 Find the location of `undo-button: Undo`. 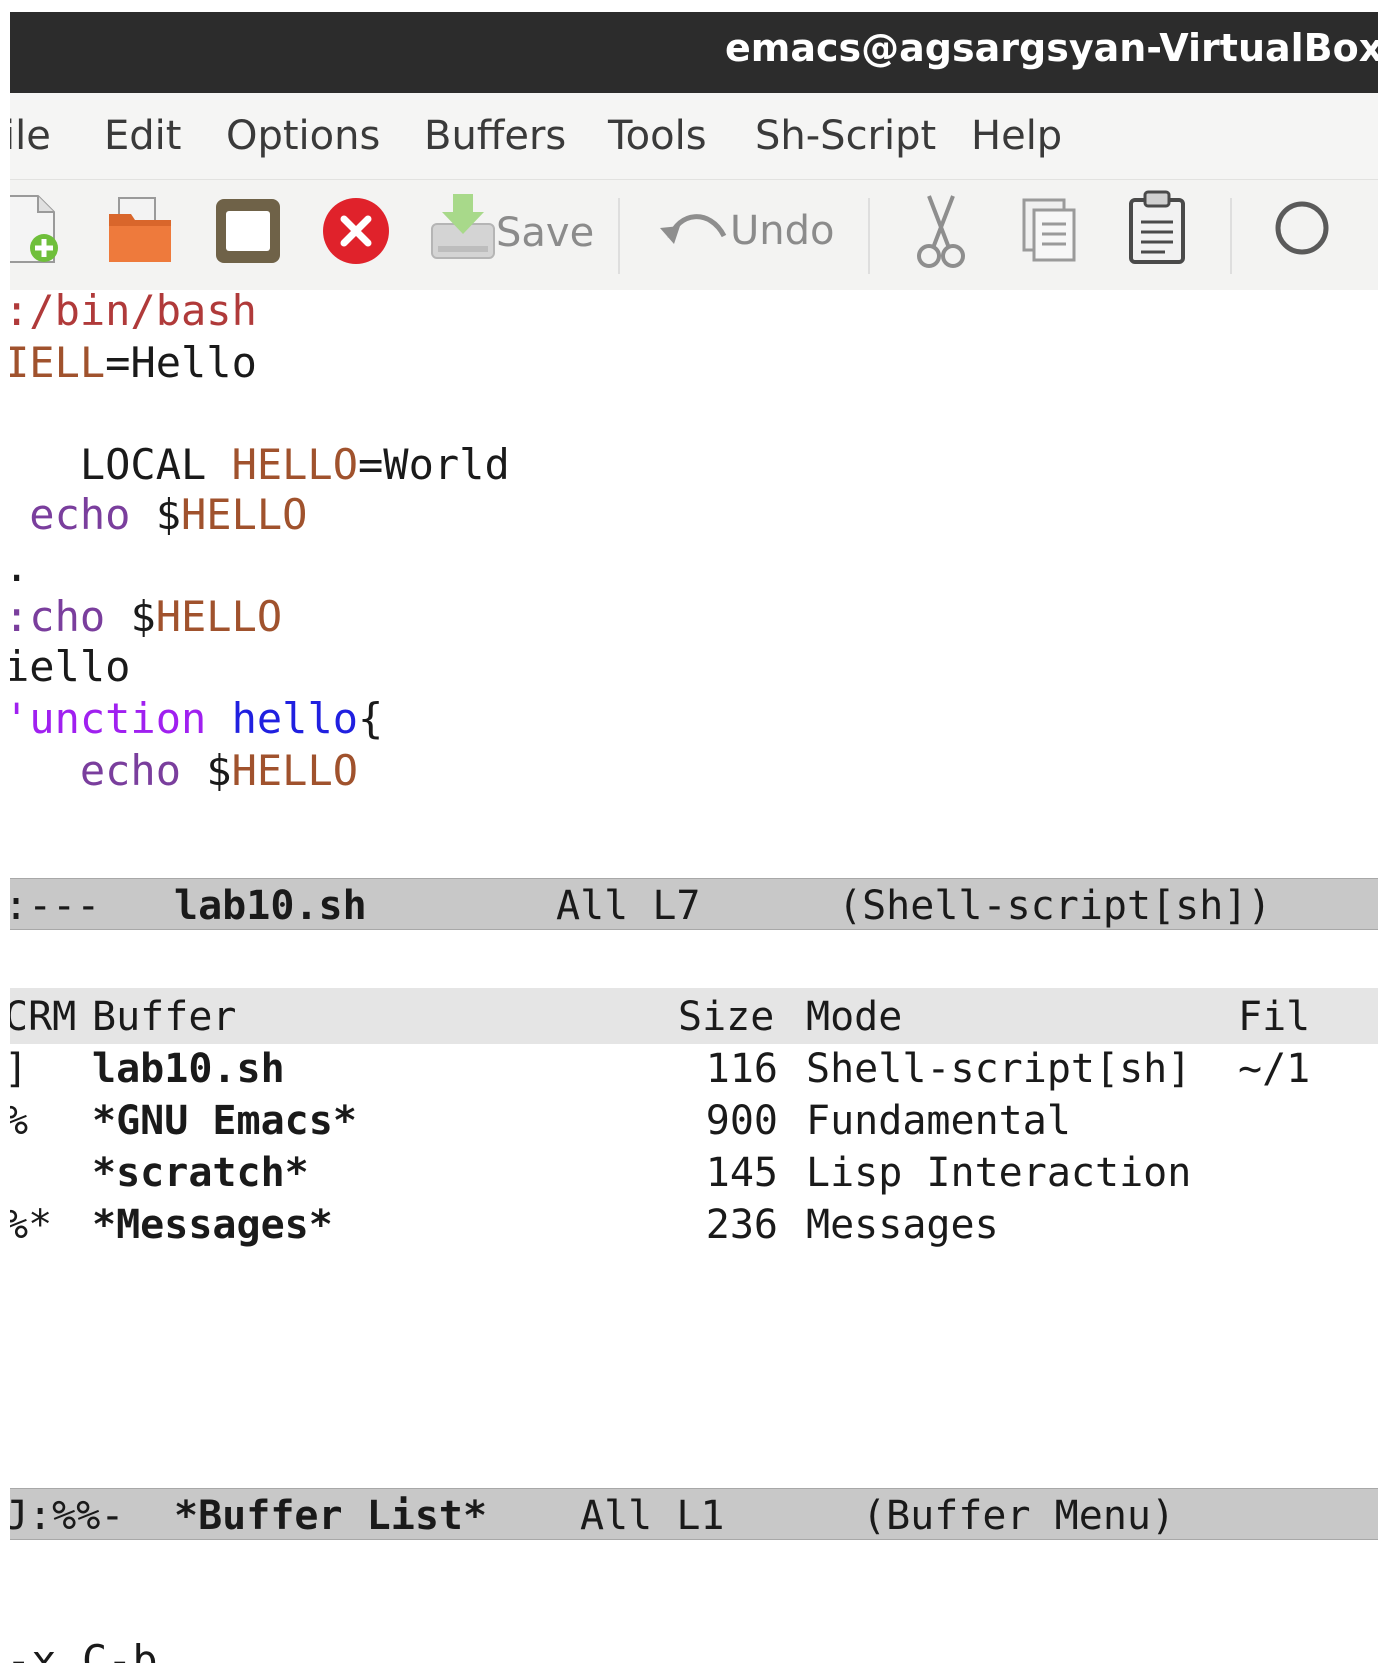

undo-button: Undo is located at coordinates (746, 230).